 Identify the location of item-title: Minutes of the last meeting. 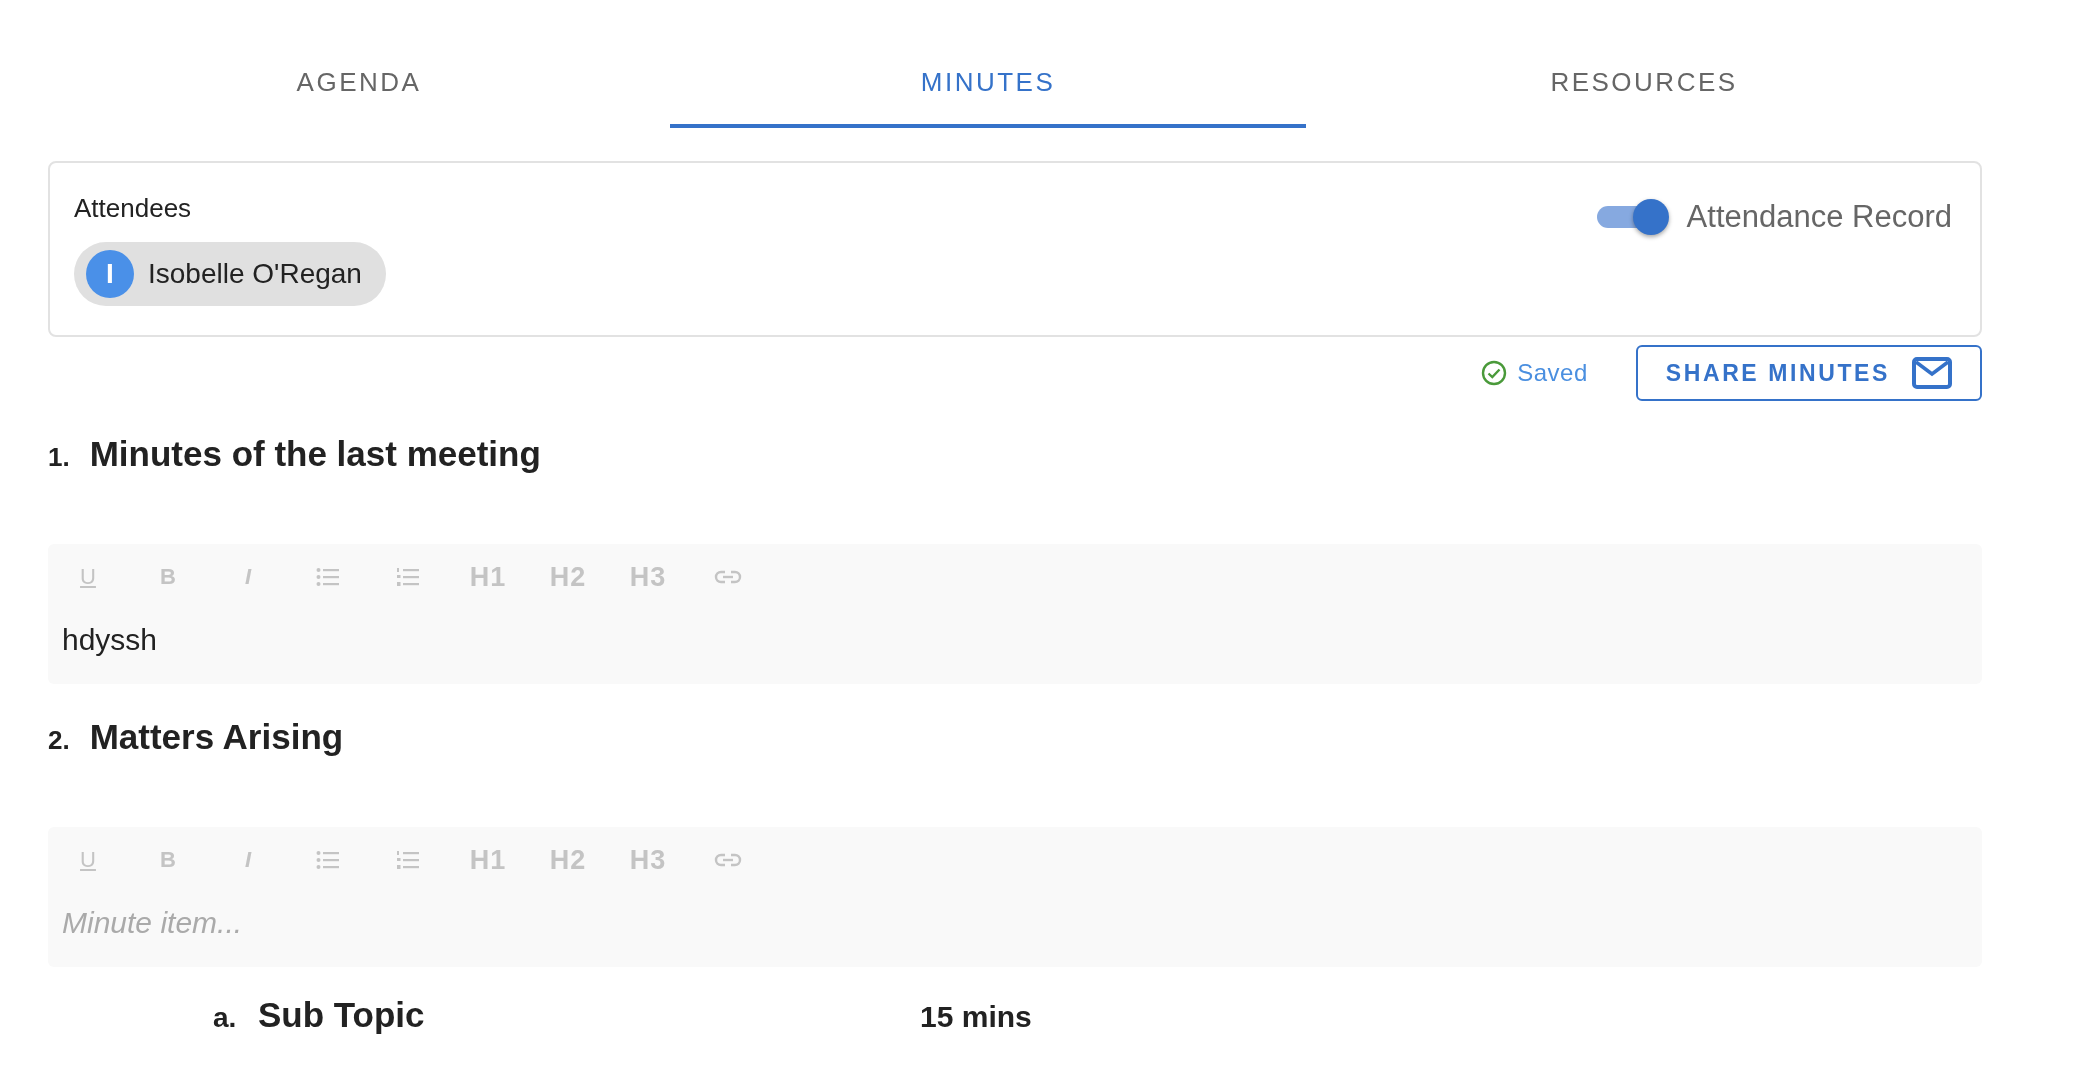
(315, 454).